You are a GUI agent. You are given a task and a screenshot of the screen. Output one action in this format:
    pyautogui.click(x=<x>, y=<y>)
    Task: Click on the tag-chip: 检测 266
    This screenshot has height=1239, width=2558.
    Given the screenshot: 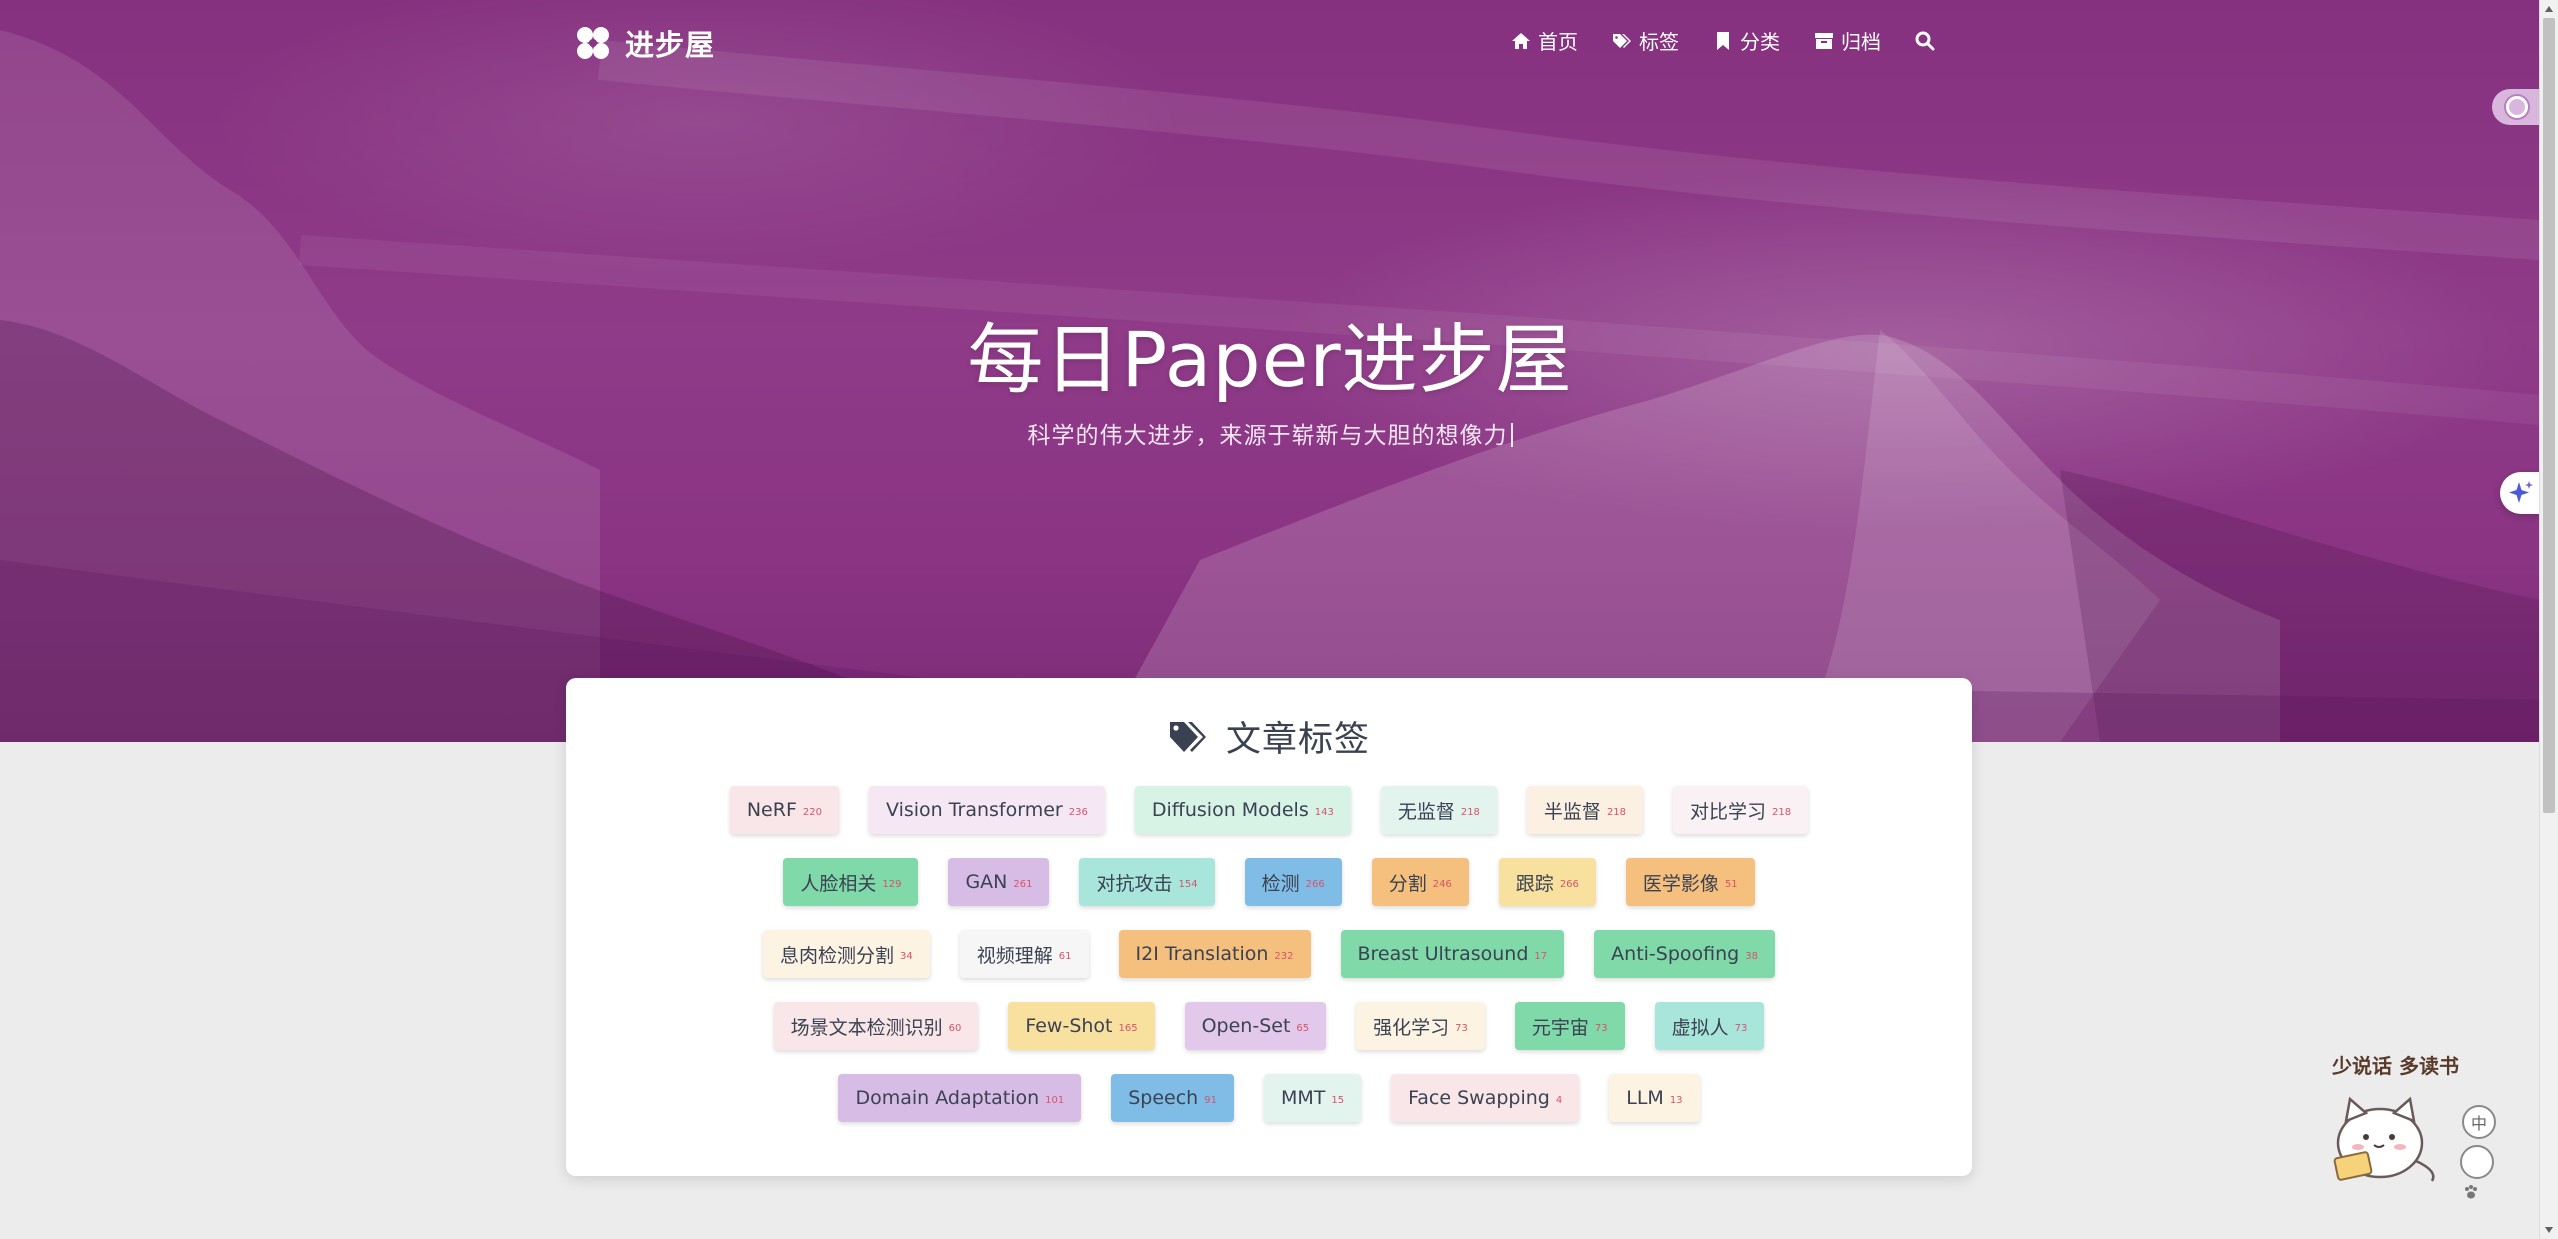 What is the action you would take?
    pyautogui.click(x=1293, y=882)
    